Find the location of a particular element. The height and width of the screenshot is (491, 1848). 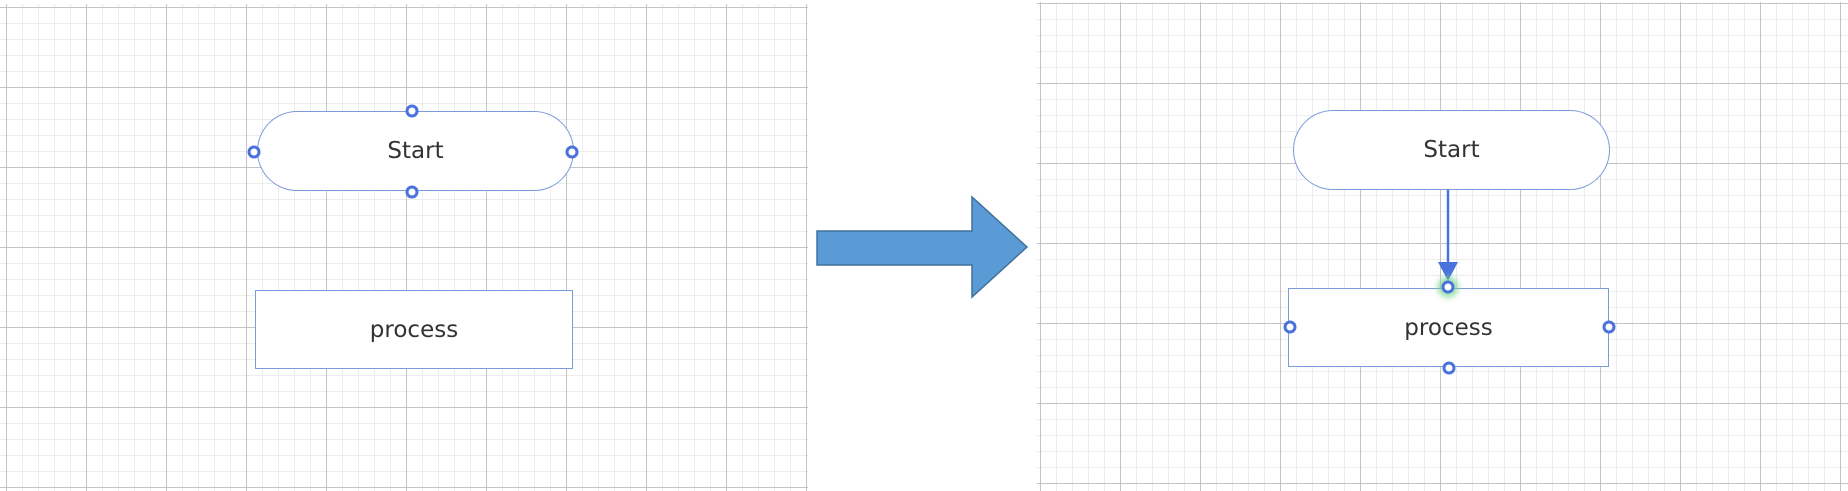

process-shape: process is located at coordinates (414, 329).